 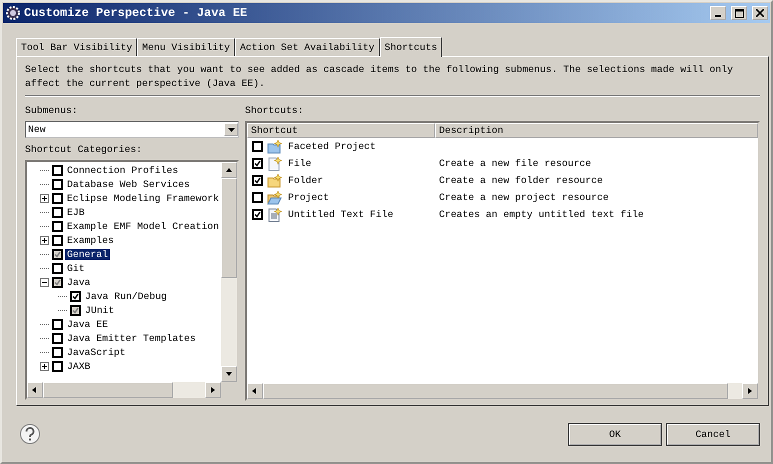 I want to click on help-icon, so click(x=30, y=434).